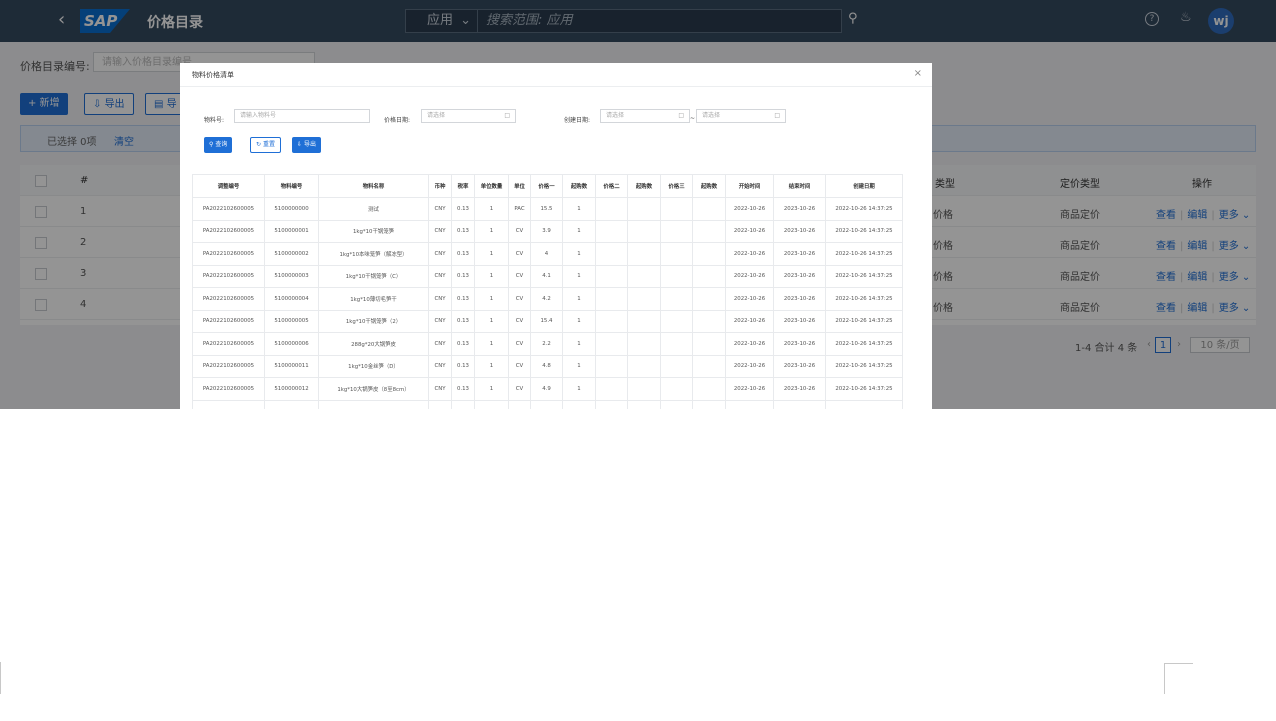 This screenshot has height=721, width=1276. What do you see at coordinates (1178, 678) in the screenshot?
I see `corner-mark-right` at bounding box center [1178, 678].